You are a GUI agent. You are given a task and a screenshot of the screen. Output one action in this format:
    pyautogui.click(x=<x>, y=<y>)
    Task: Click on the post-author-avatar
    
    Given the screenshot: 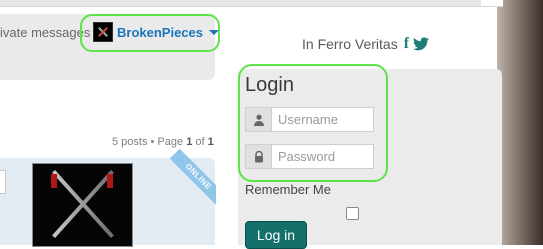 What is the action you would take?
    pyautogui.click(x=82, y=205)
    